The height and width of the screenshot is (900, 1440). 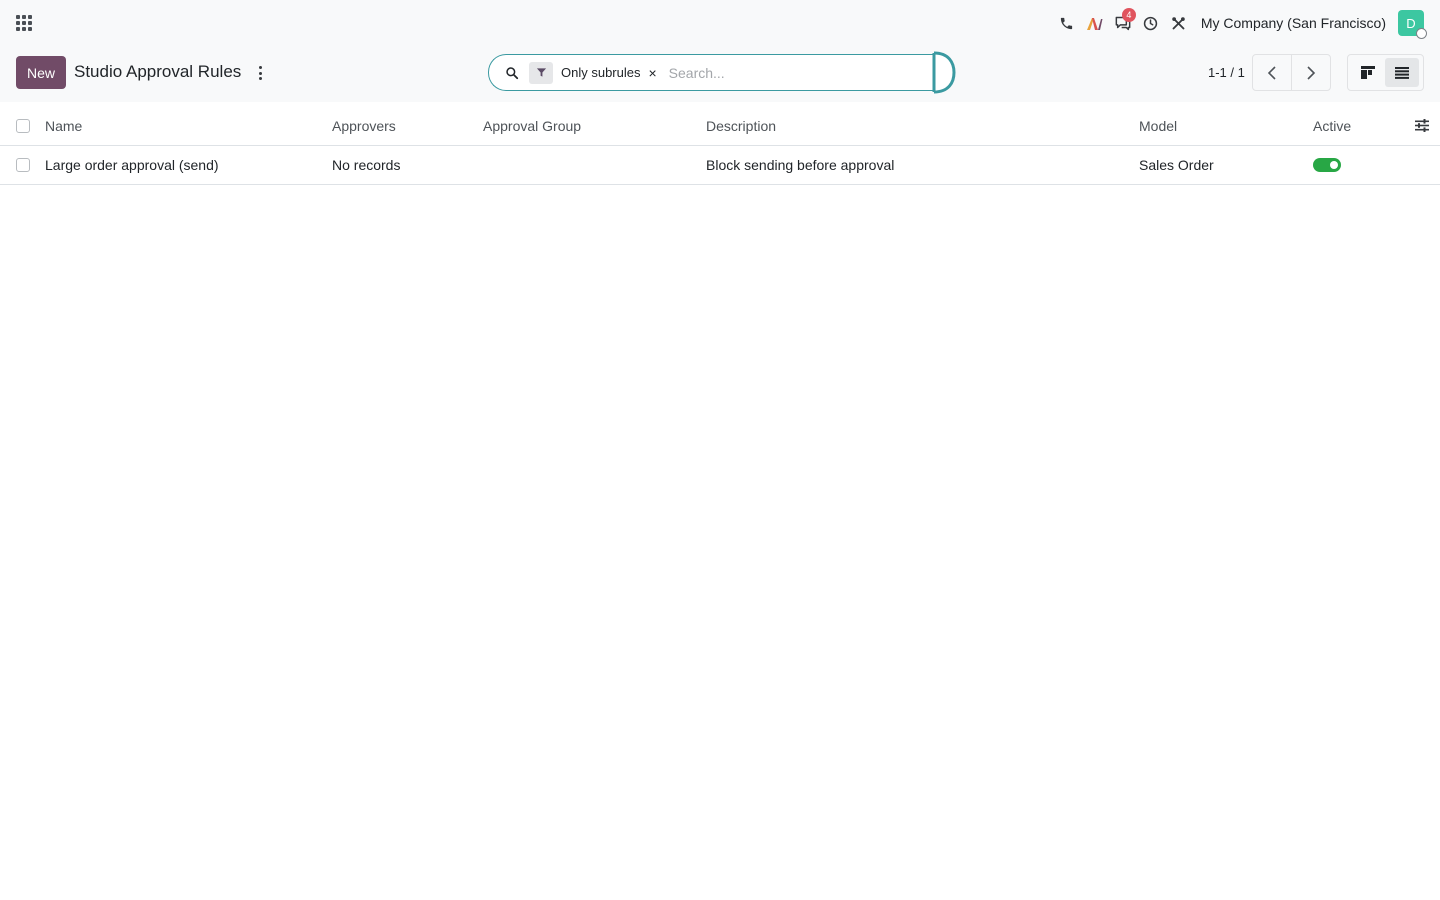 I want to click on presence-status-icon, so click(x=1421, y=33).